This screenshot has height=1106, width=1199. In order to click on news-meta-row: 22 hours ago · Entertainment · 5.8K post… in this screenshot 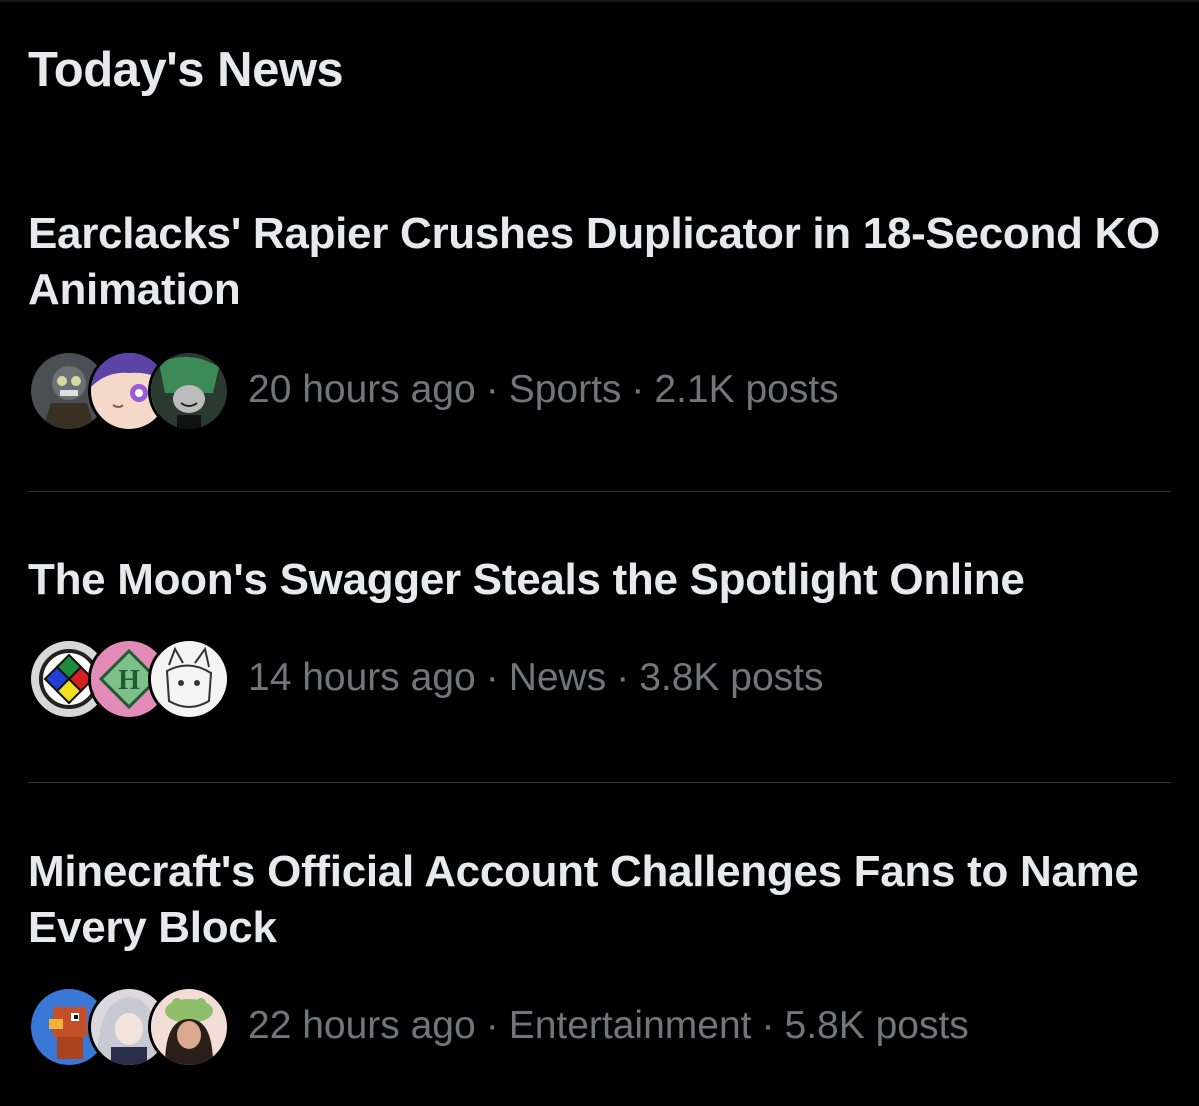, I will do `click(498, 1026)`.